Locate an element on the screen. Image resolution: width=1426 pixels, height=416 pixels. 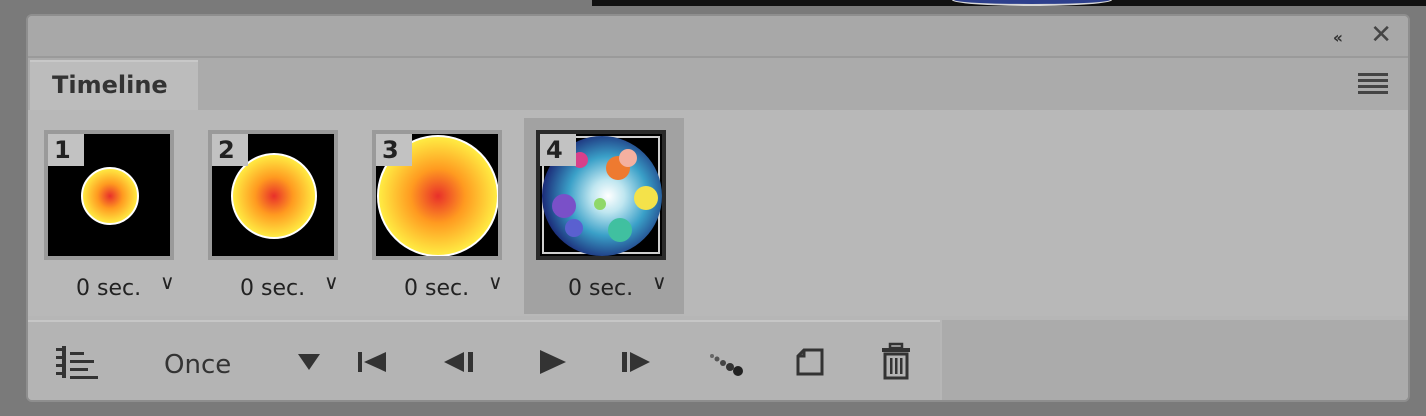
close-icon: ✕ is located at coordinates (1381, 35).